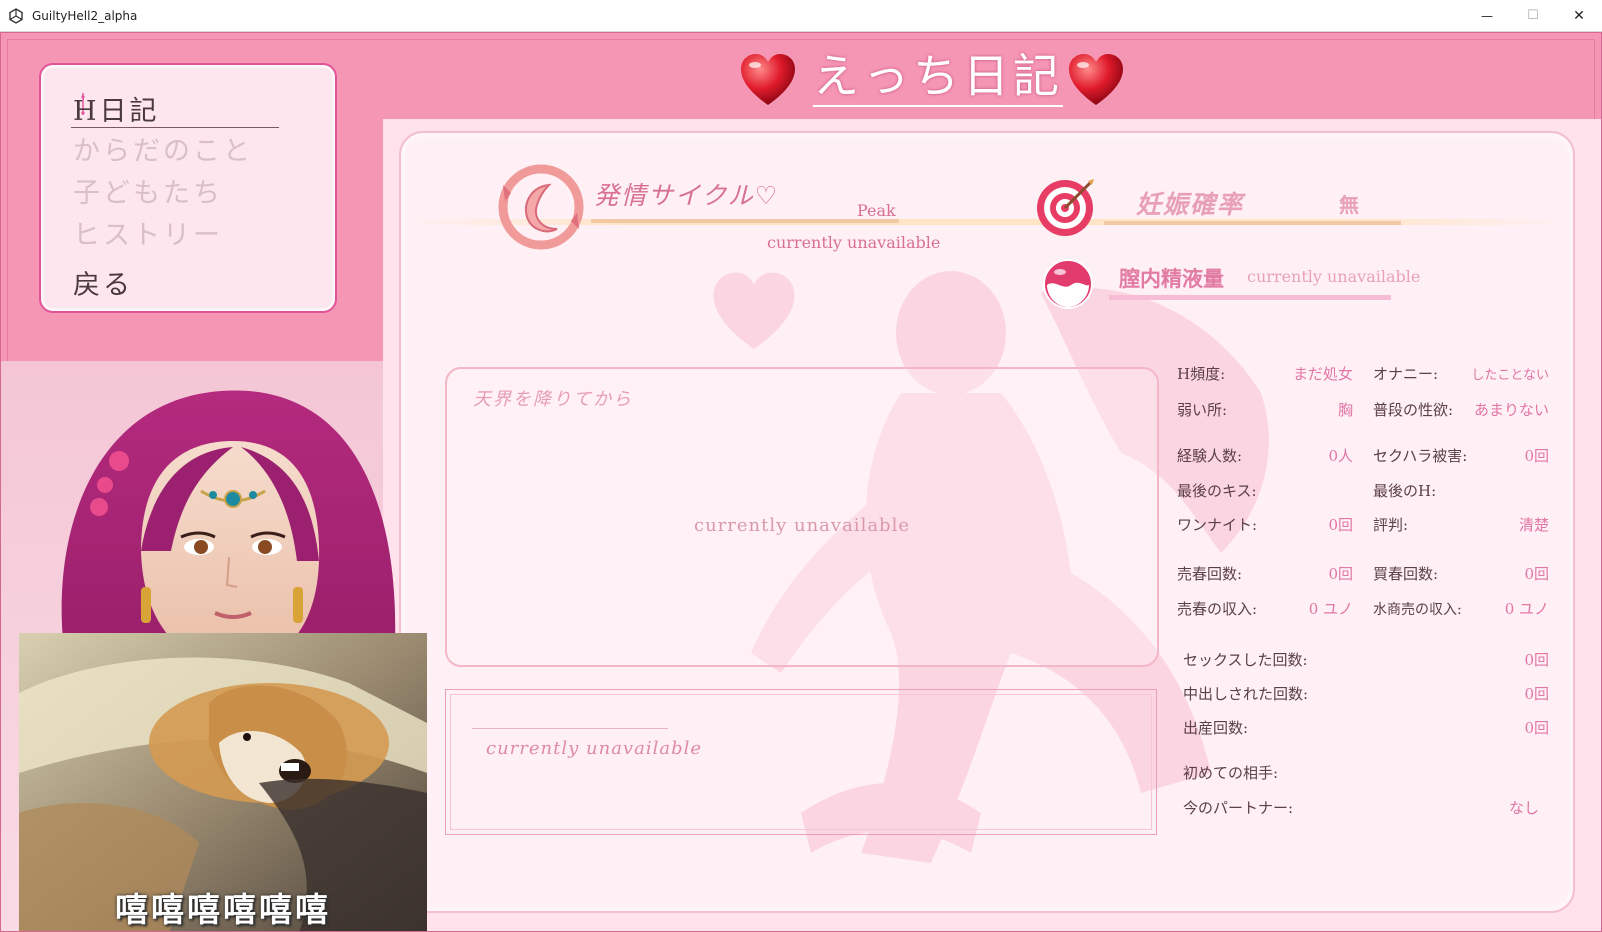 The image size is (1602, 932). What do you see at coordinates (1217, 491) in the screenshot?
I see `stat-last-kiss-label: 最後のキス:` at bounding box center [1217, 491].